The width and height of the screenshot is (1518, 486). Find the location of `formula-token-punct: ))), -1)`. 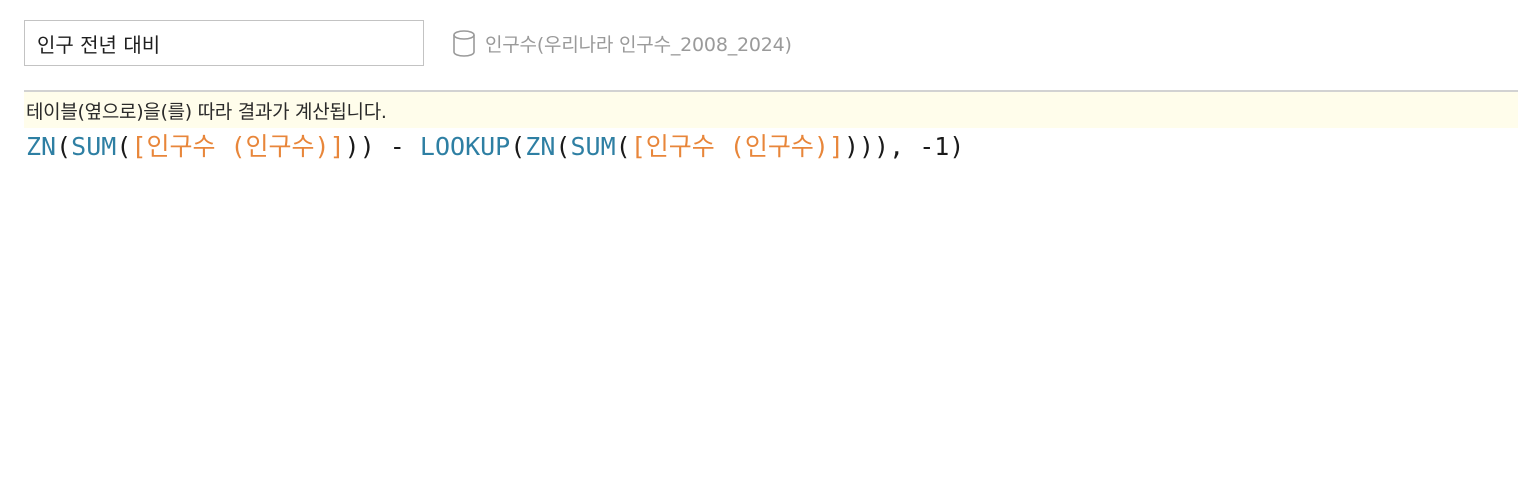

formula-token-punct: ))), -1) is located at coordinates (904, 146).